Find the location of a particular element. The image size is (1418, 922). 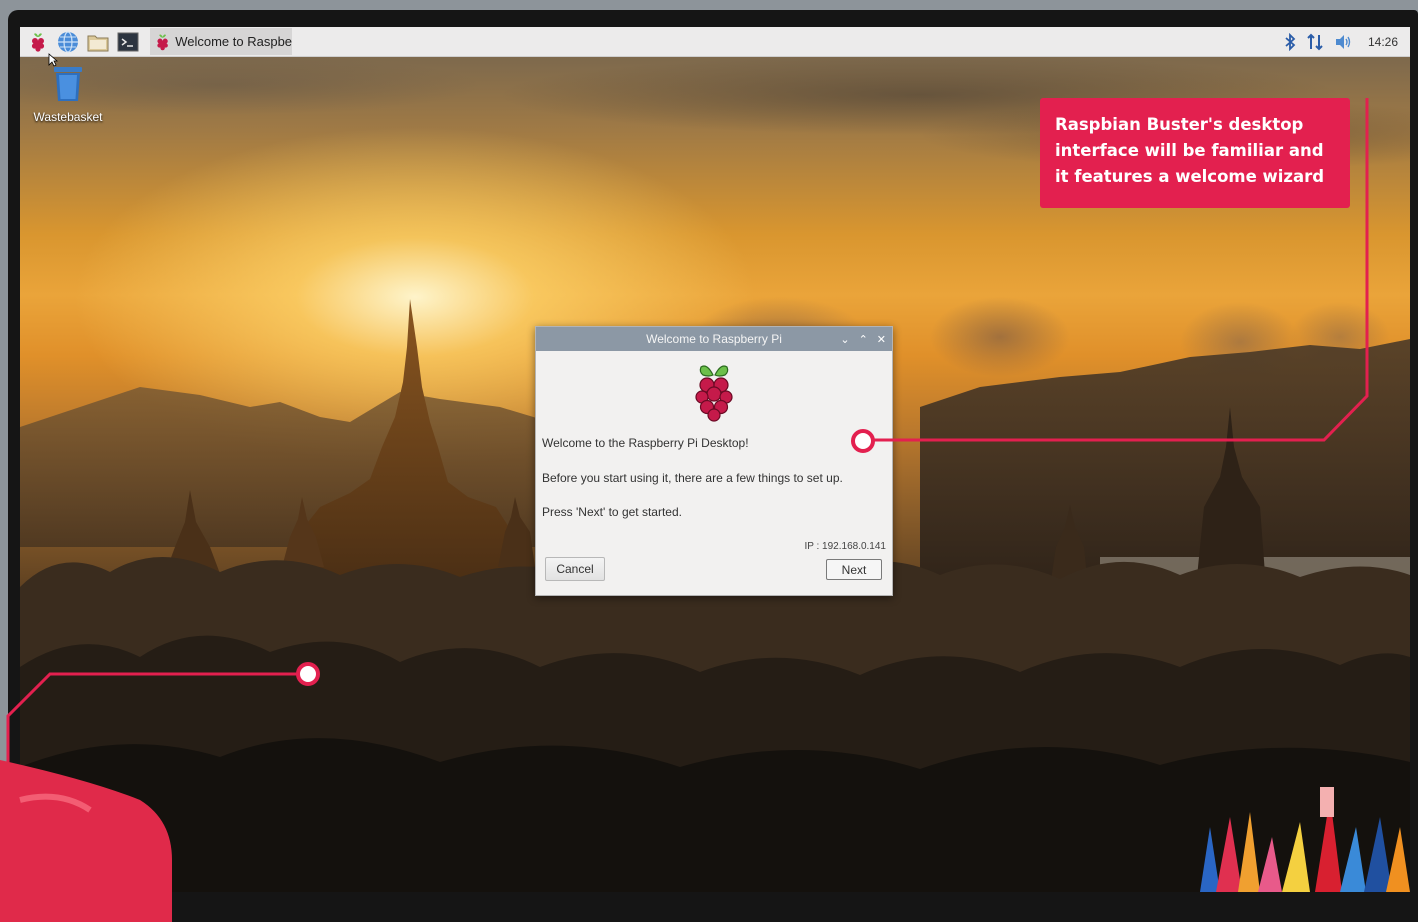

raspberry-pi-logo is located at coordinates (714, 392).